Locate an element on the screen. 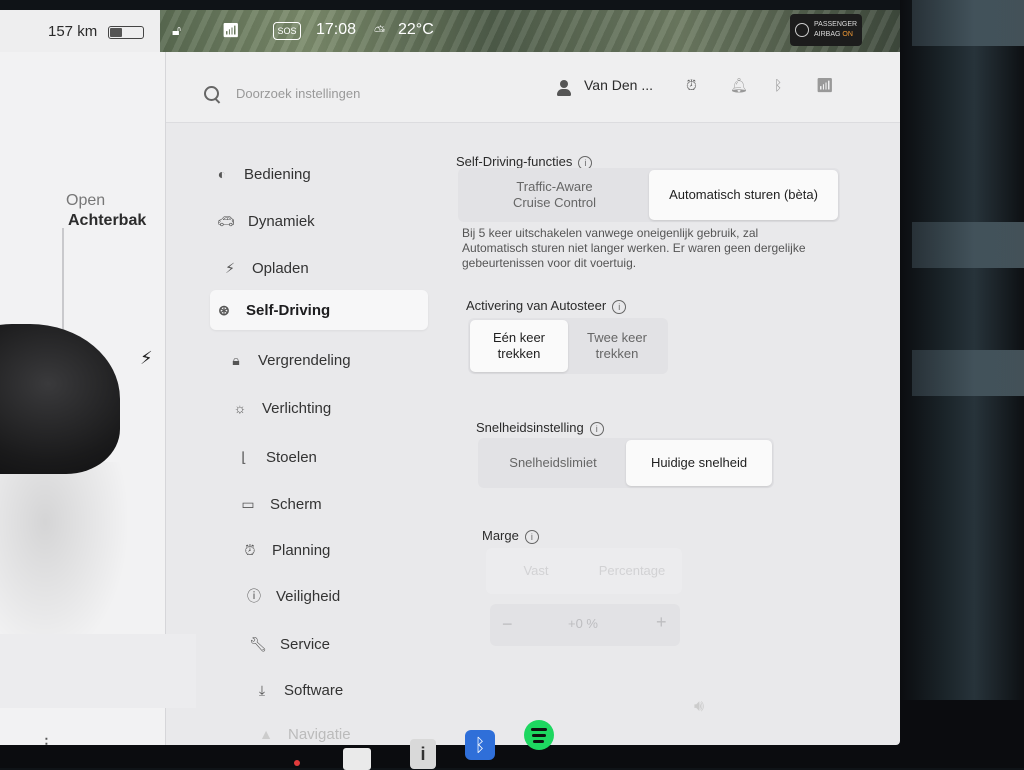 Image resolution: width=1024 pixels, height=770 pixels. alarm-clock-icon: ⏰︎ is located at coordinates (691, 85).